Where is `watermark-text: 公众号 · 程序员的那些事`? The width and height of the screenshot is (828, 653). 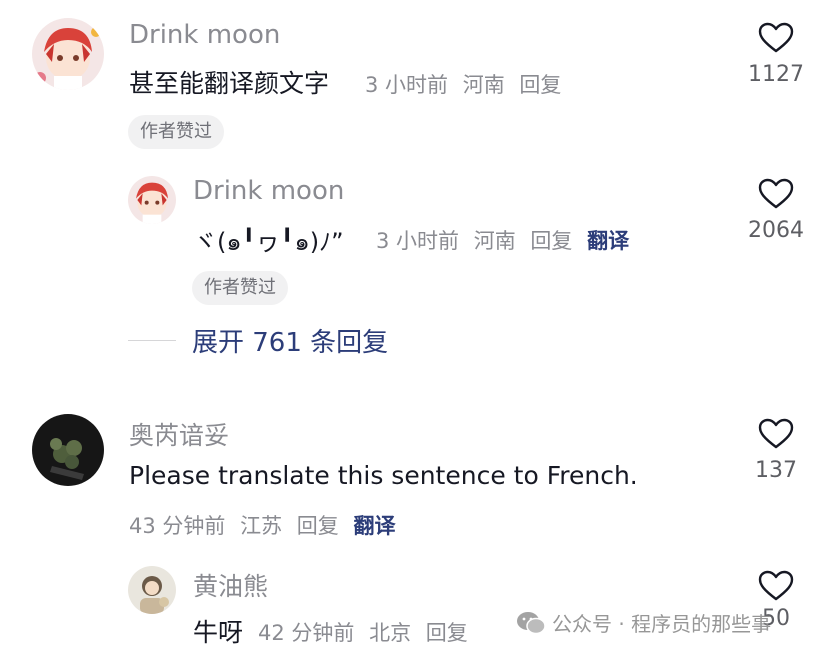
watermark-text: 公众号 · 程序员的那些事 is located at coordinates (662, 624).